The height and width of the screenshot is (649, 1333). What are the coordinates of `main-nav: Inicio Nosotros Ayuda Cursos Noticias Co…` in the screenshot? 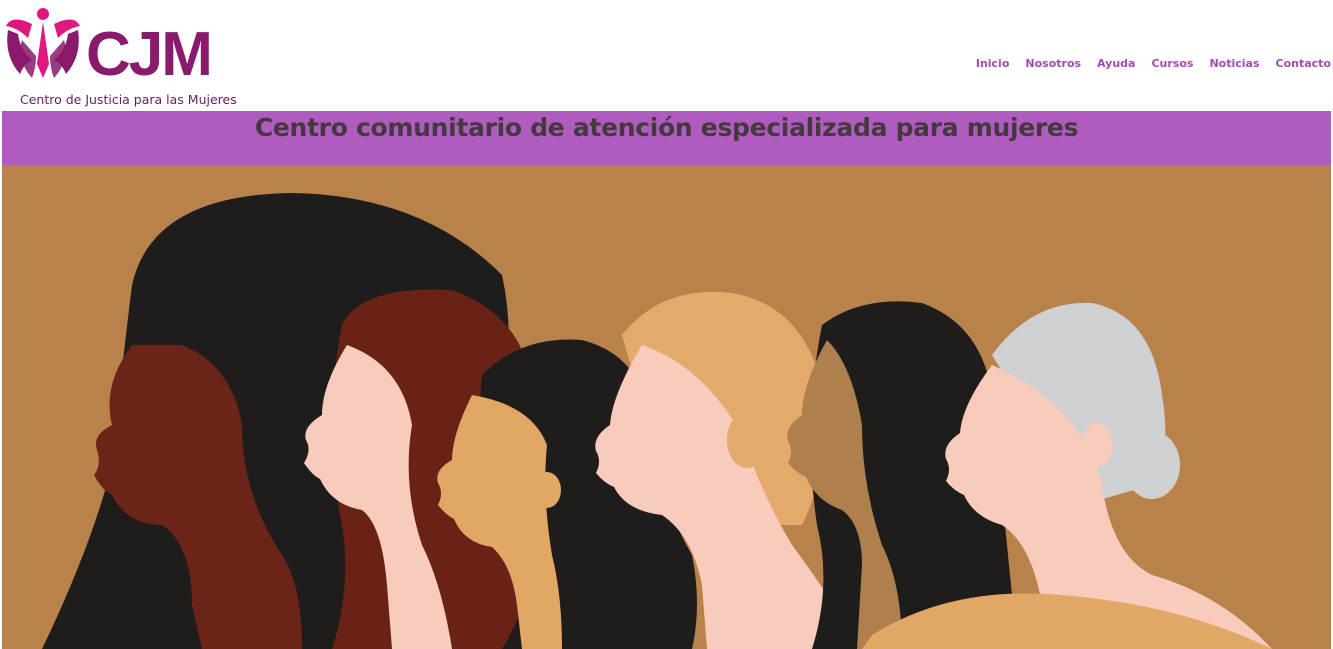 It's located at (1153, 63).